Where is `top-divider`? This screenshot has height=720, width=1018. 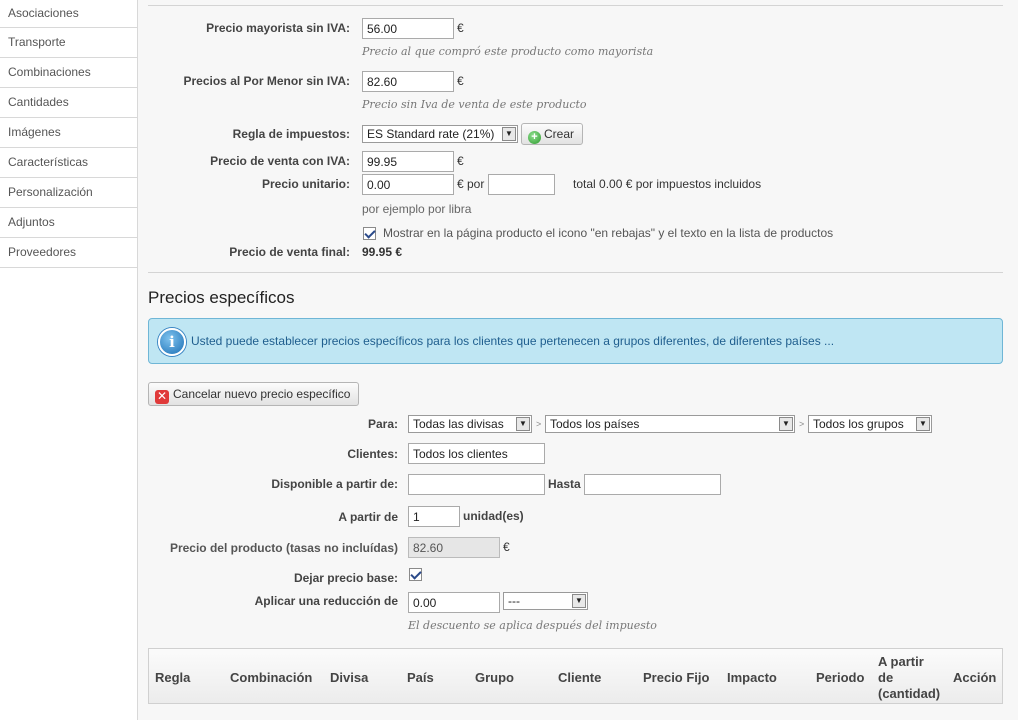
top-divider is located at coordinates (575, 5).